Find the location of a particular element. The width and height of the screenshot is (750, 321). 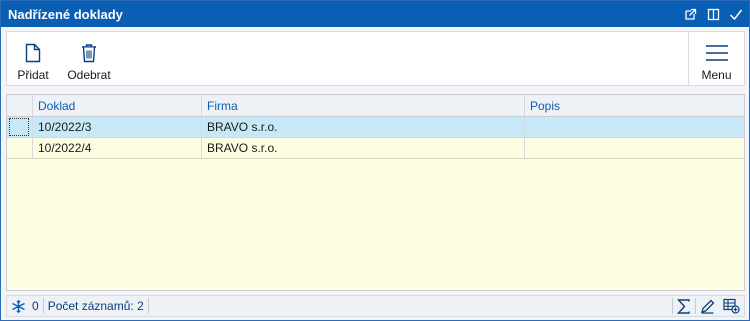

column-header-popis: Popis is located at coordinates (634, 105).